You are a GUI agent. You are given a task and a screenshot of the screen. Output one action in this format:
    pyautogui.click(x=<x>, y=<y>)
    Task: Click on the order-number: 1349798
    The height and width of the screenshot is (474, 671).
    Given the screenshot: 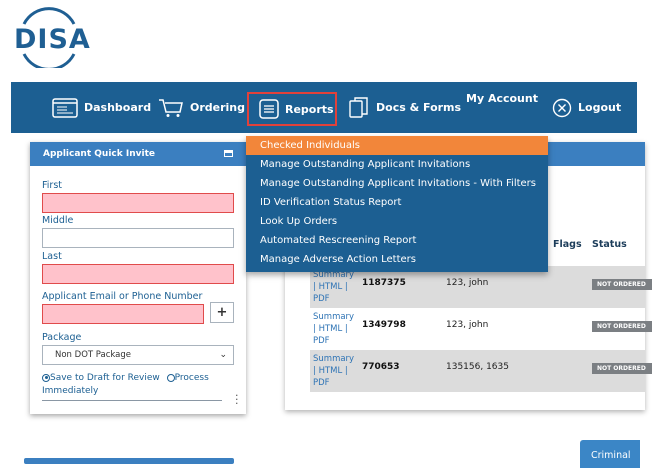 What is the action you would take?
    pyautogui.click(x=384, y=325)
    